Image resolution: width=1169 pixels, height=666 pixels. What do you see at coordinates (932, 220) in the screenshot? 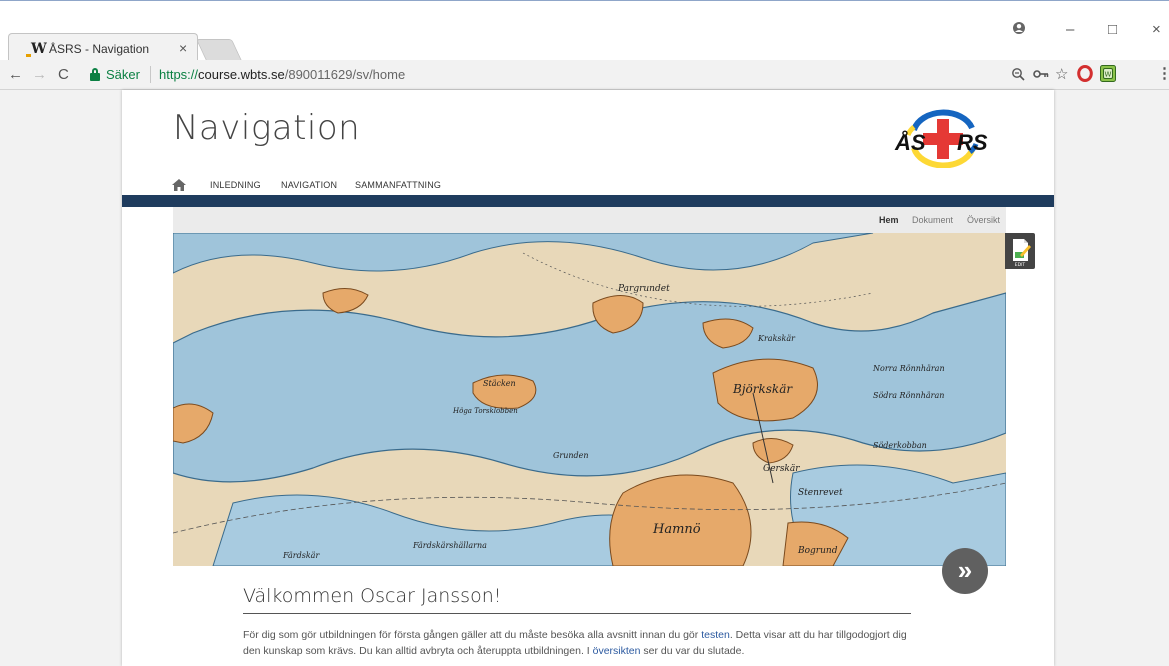
I see `subnav-dokument: Dokument` at bounding box center [932, 220].